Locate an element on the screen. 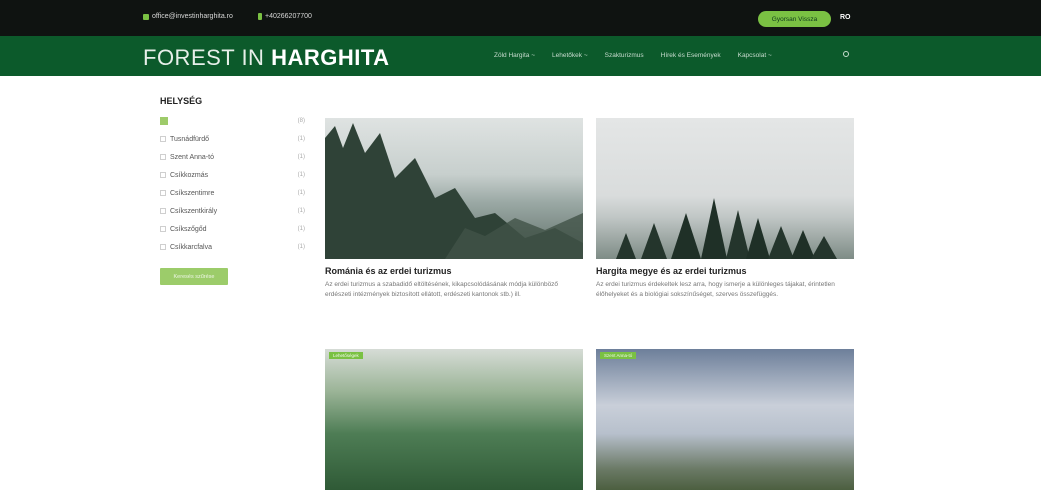 Image resolution: width=1041 pixels, height=490 pixels. email-text: office@investinharghita.ro is located at coordinates (192, 16).